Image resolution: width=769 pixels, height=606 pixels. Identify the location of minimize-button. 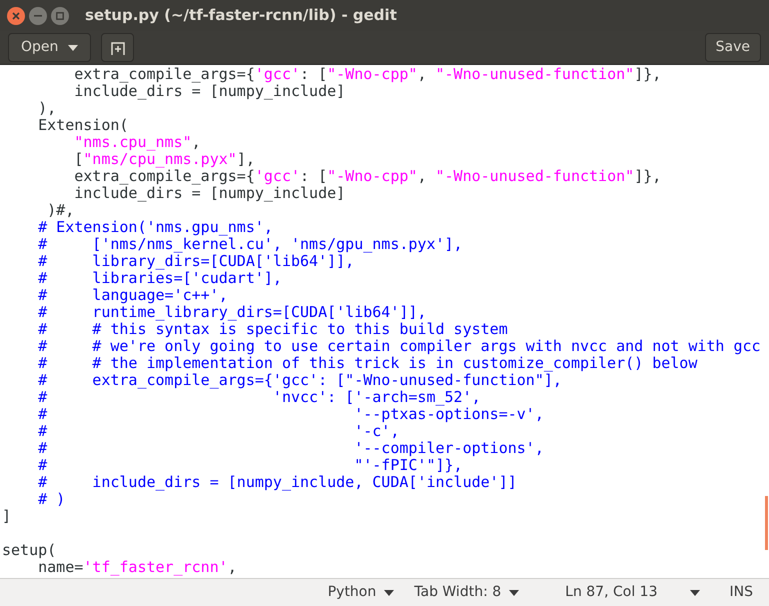
(38, 15).